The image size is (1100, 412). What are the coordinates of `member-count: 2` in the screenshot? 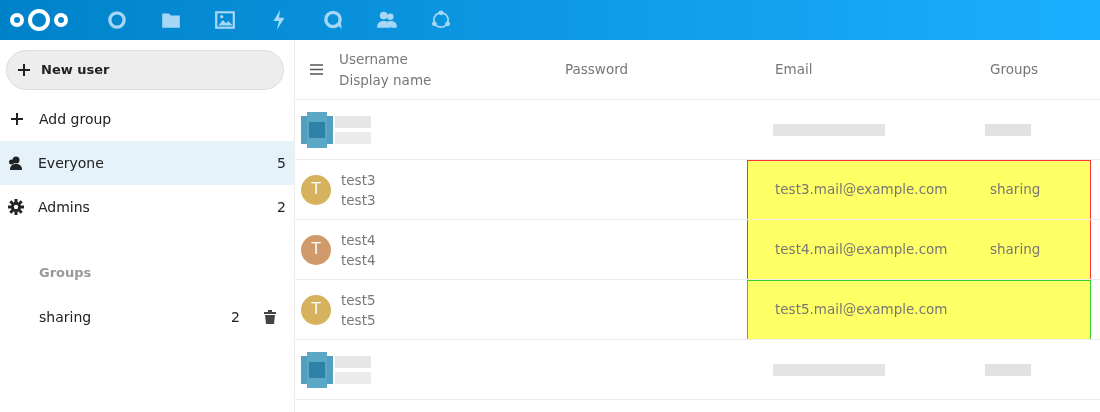 It's located at (235, 317).